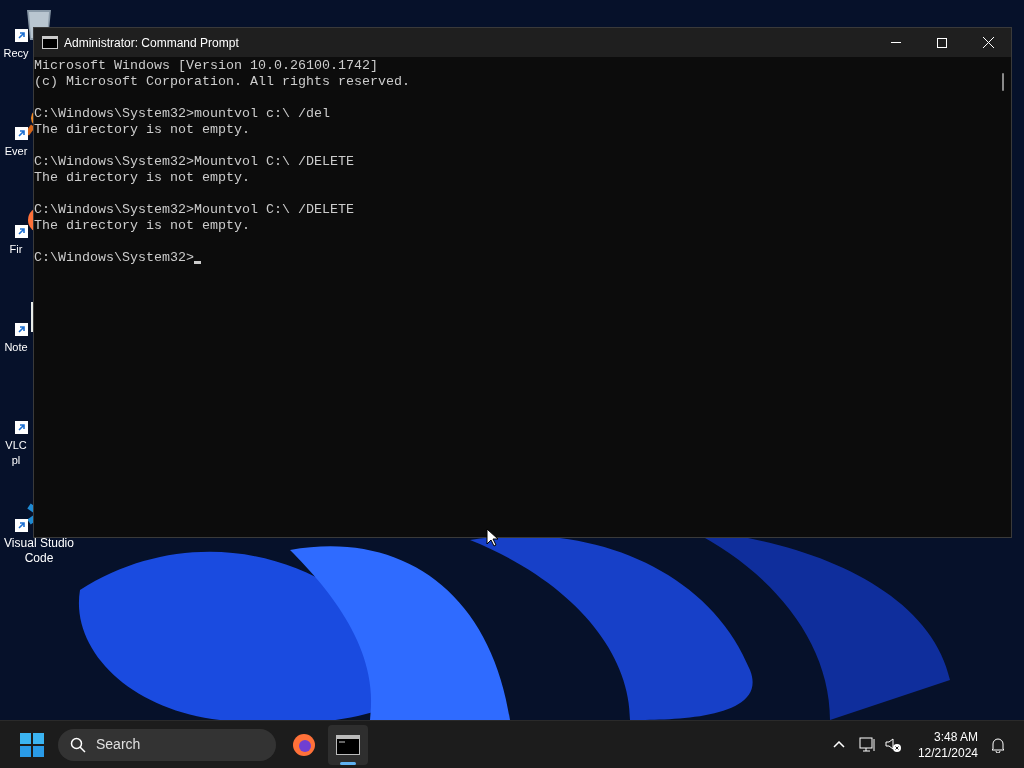 This screenshot has width=1024, height=768. Describe the element at coordinates (78, 744) in the screenshot. I see `search-icon` at that location.